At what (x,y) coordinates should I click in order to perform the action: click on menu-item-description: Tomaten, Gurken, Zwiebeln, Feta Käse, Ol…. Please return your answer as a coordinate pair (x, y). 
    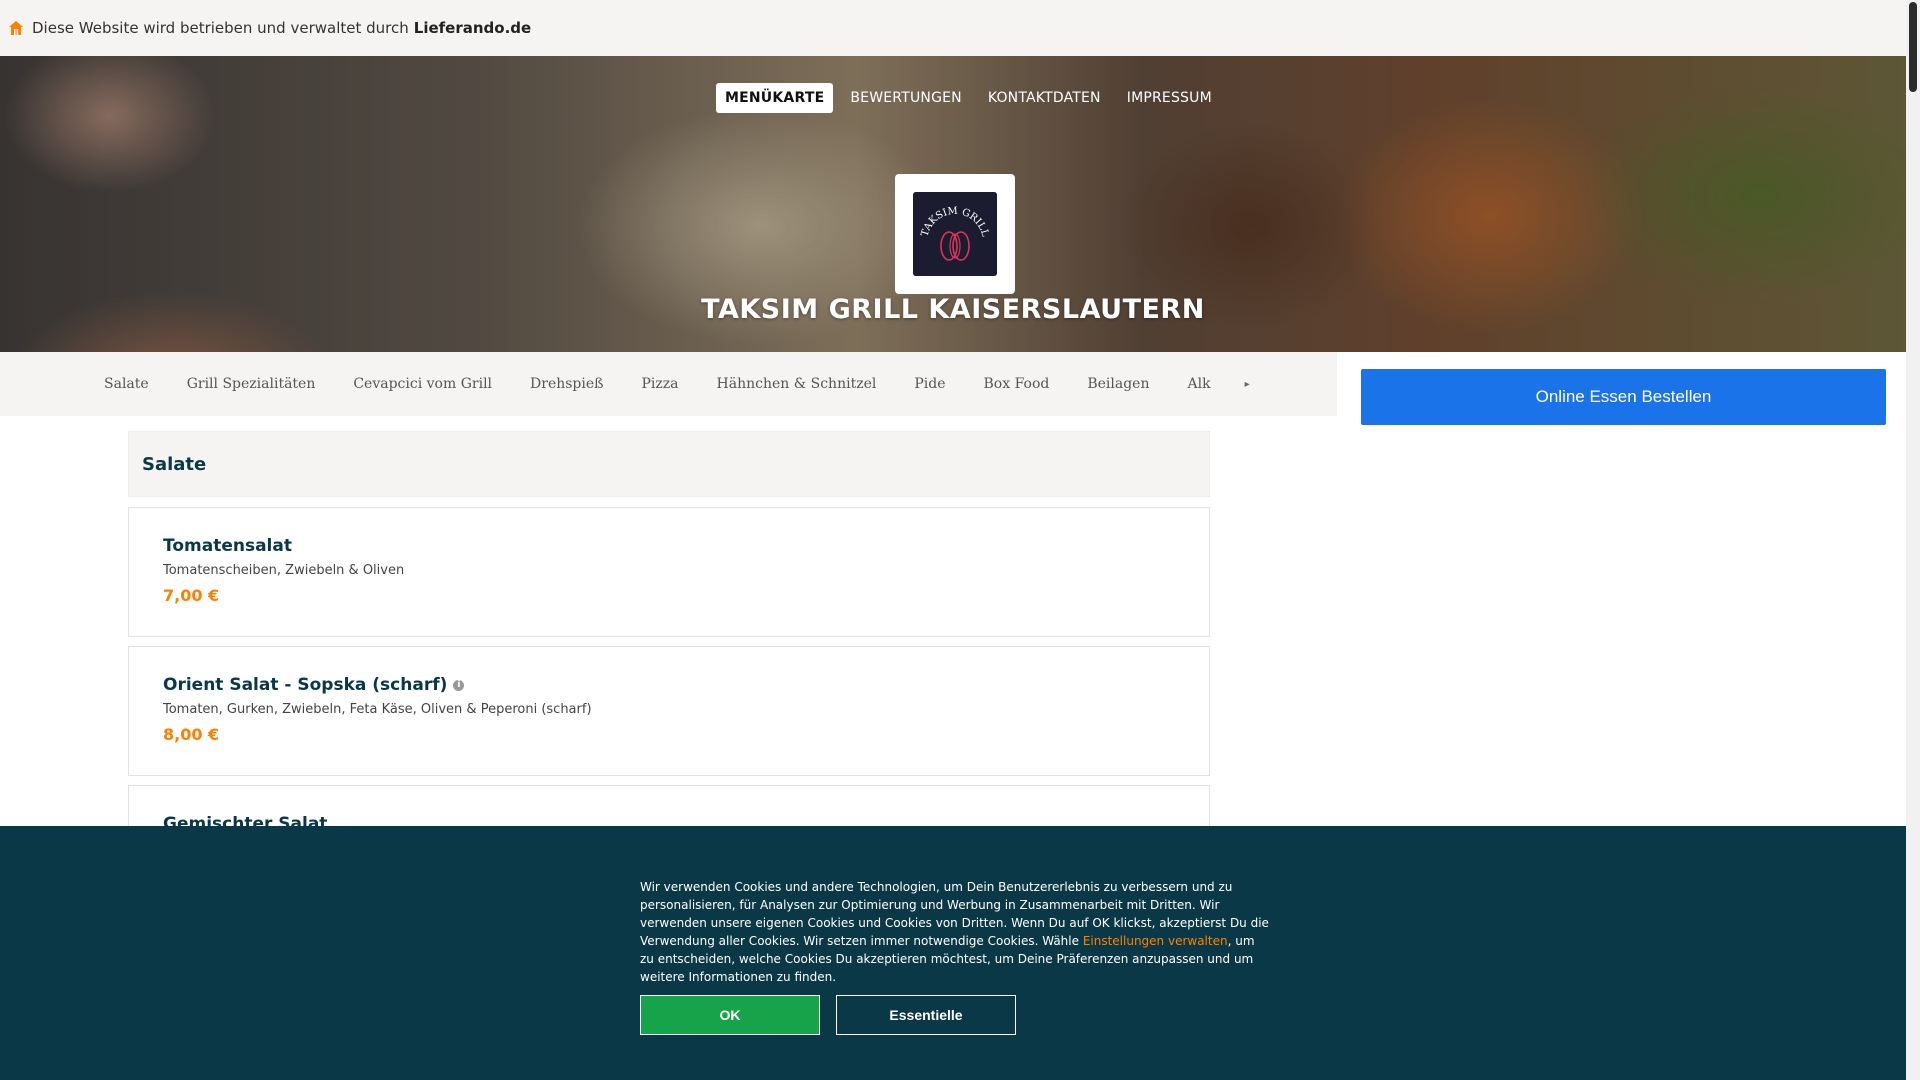
    Looking at the image, I should click on (377, 709).